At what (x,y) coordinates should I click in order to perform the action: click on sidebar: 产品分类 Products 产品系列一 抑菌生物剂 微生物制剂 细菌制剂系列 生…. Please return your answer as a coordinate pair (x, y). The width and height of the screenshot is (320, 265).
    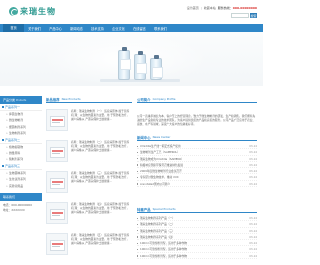
    Looking at the image, I should click on (21, 180).